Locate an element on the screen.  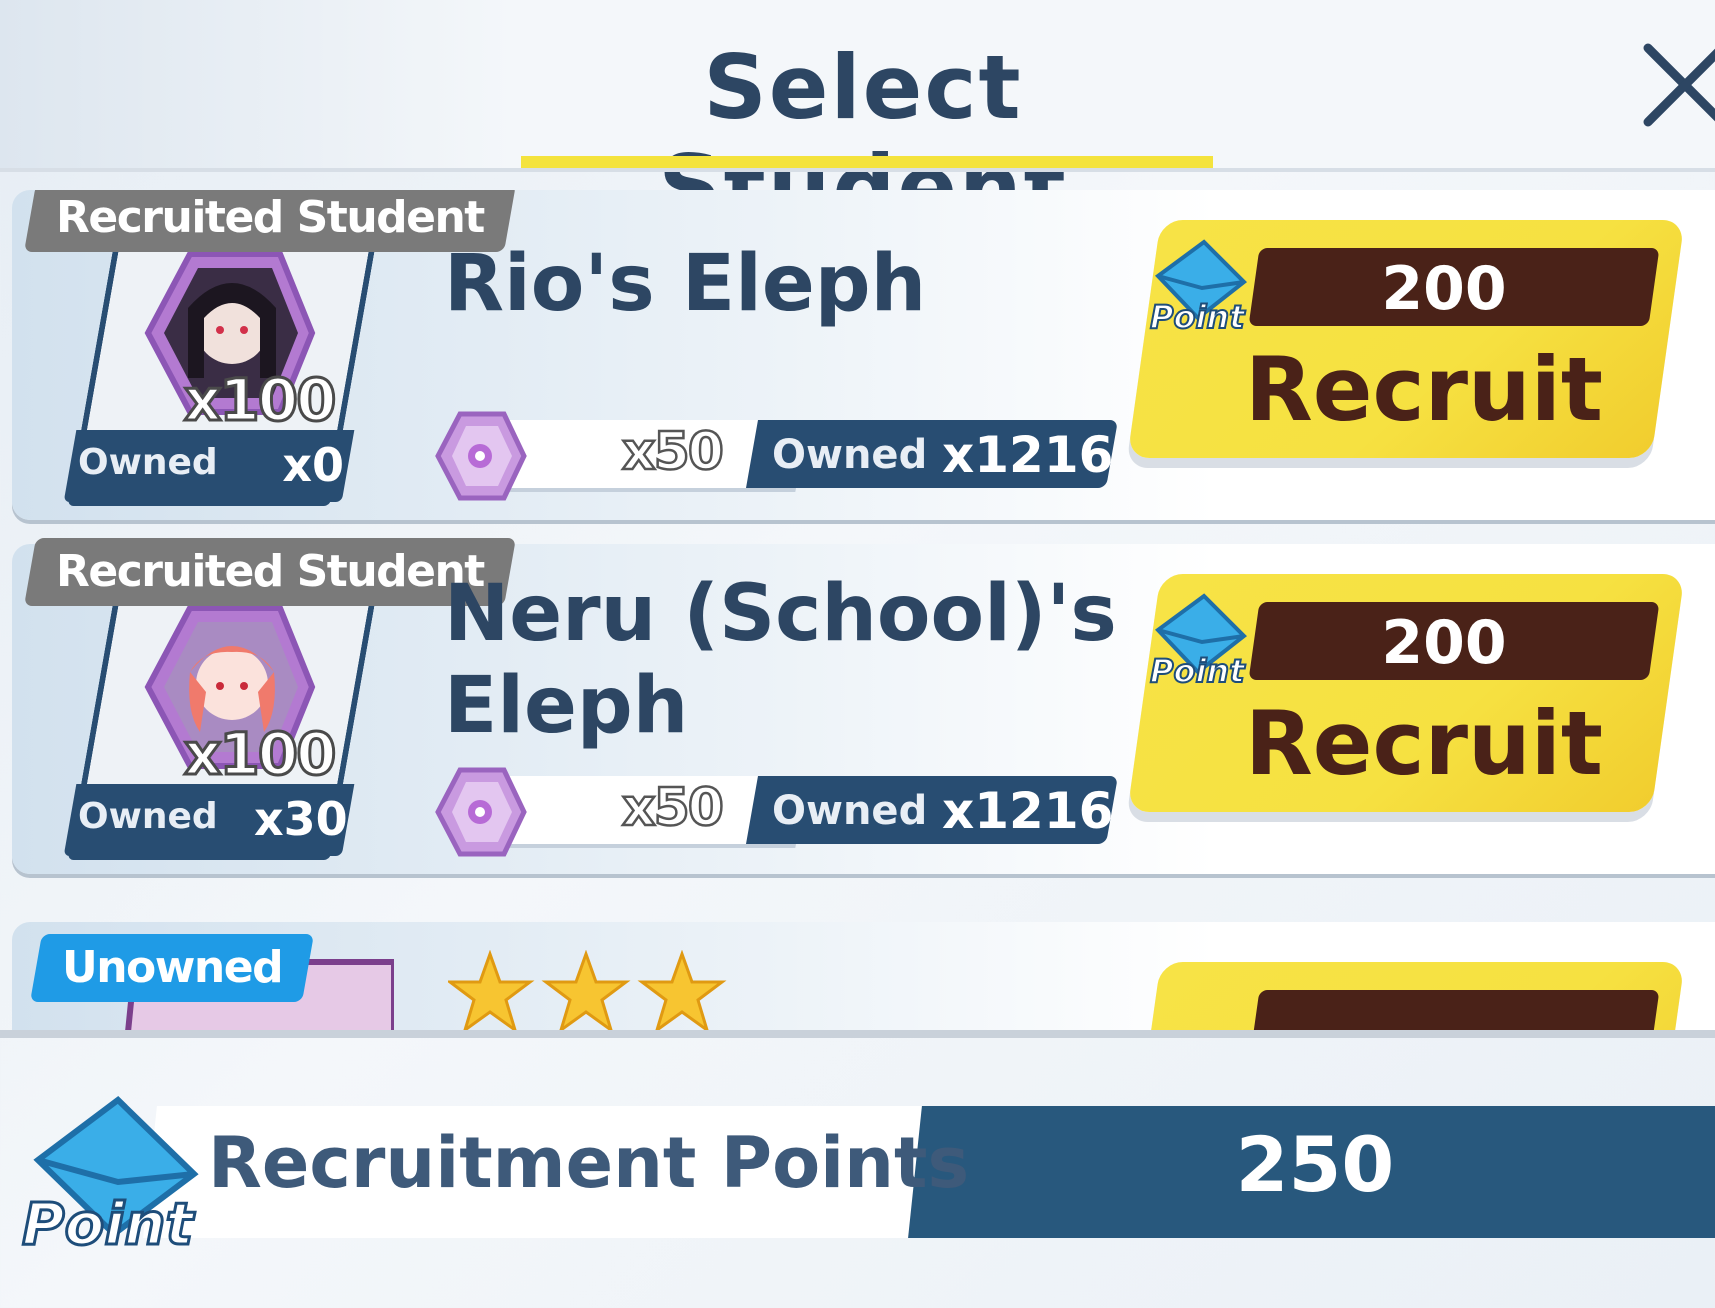
status-badge: Unowned is located at coordinates (172, 968).